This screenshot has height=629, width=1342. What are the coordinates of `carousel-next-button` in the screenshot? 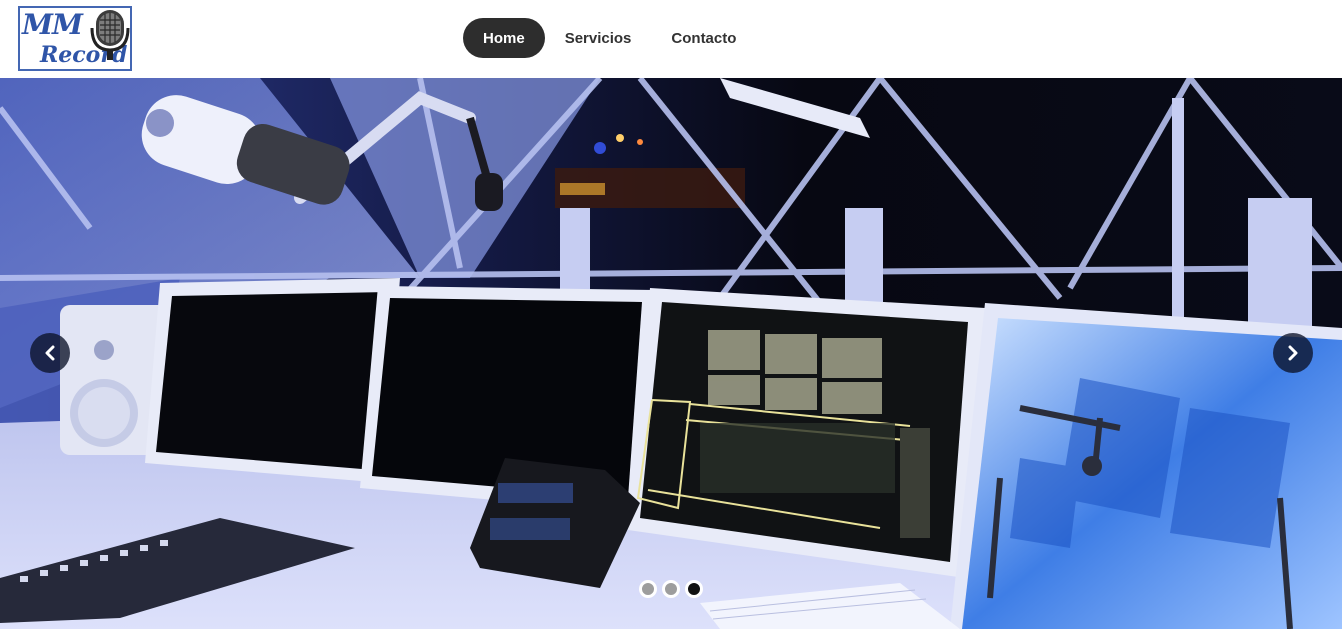 It's located at (1293, 353).